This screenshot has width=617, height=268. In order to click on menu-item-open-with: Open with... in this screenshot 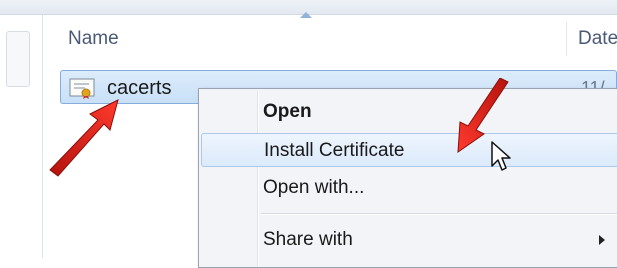, I will do `click(409, 188)`.